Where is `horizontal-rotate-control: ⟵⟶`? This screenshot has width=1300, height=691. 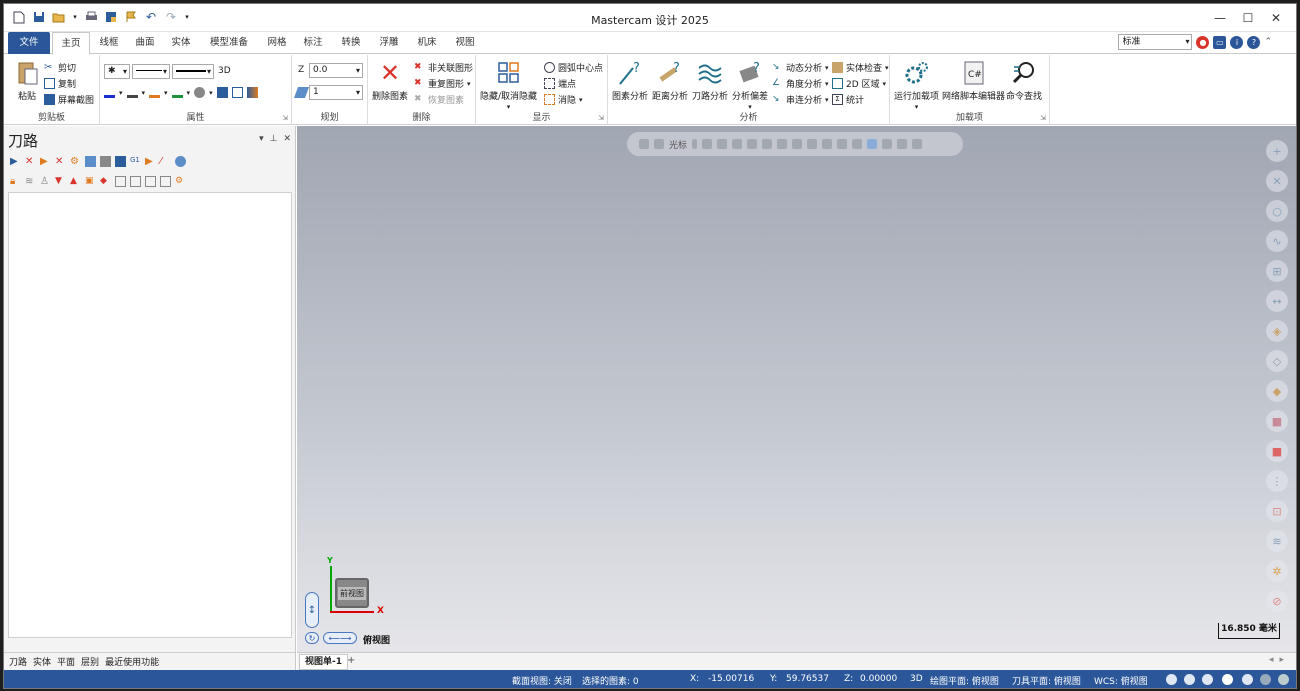
horizontal-rotate-control: ⟵⟶ is located at coordinates (340, 638).